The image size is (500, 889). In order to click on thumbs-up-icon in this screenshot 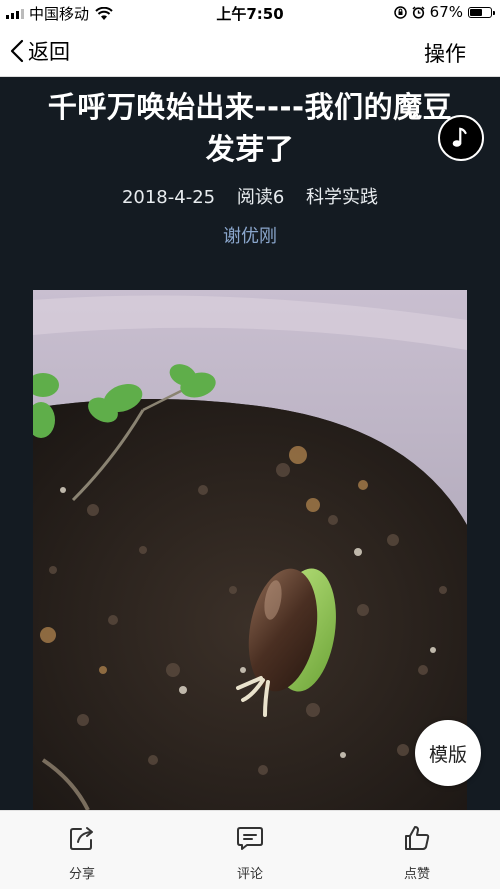, I will do `click(417, 838)`.